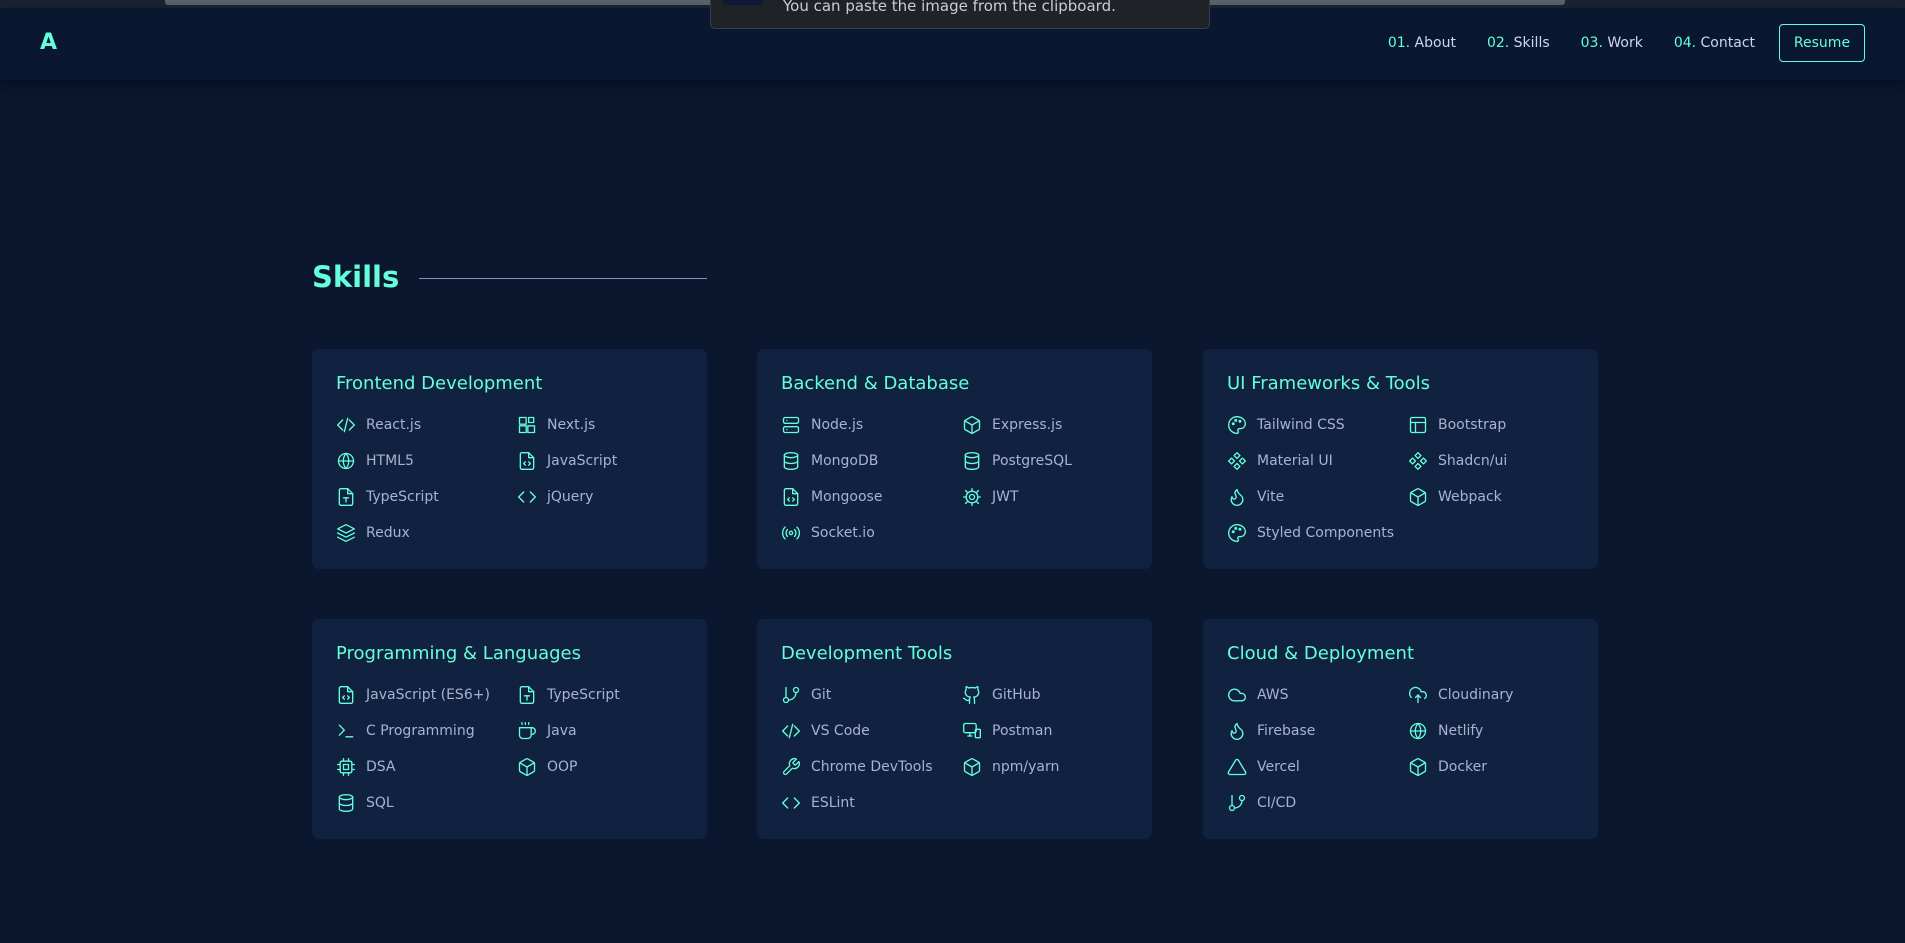 Image resolution: width=1905 pixels, height=943 pixels. I want to click on cloud-icon, so click(1237, 695).